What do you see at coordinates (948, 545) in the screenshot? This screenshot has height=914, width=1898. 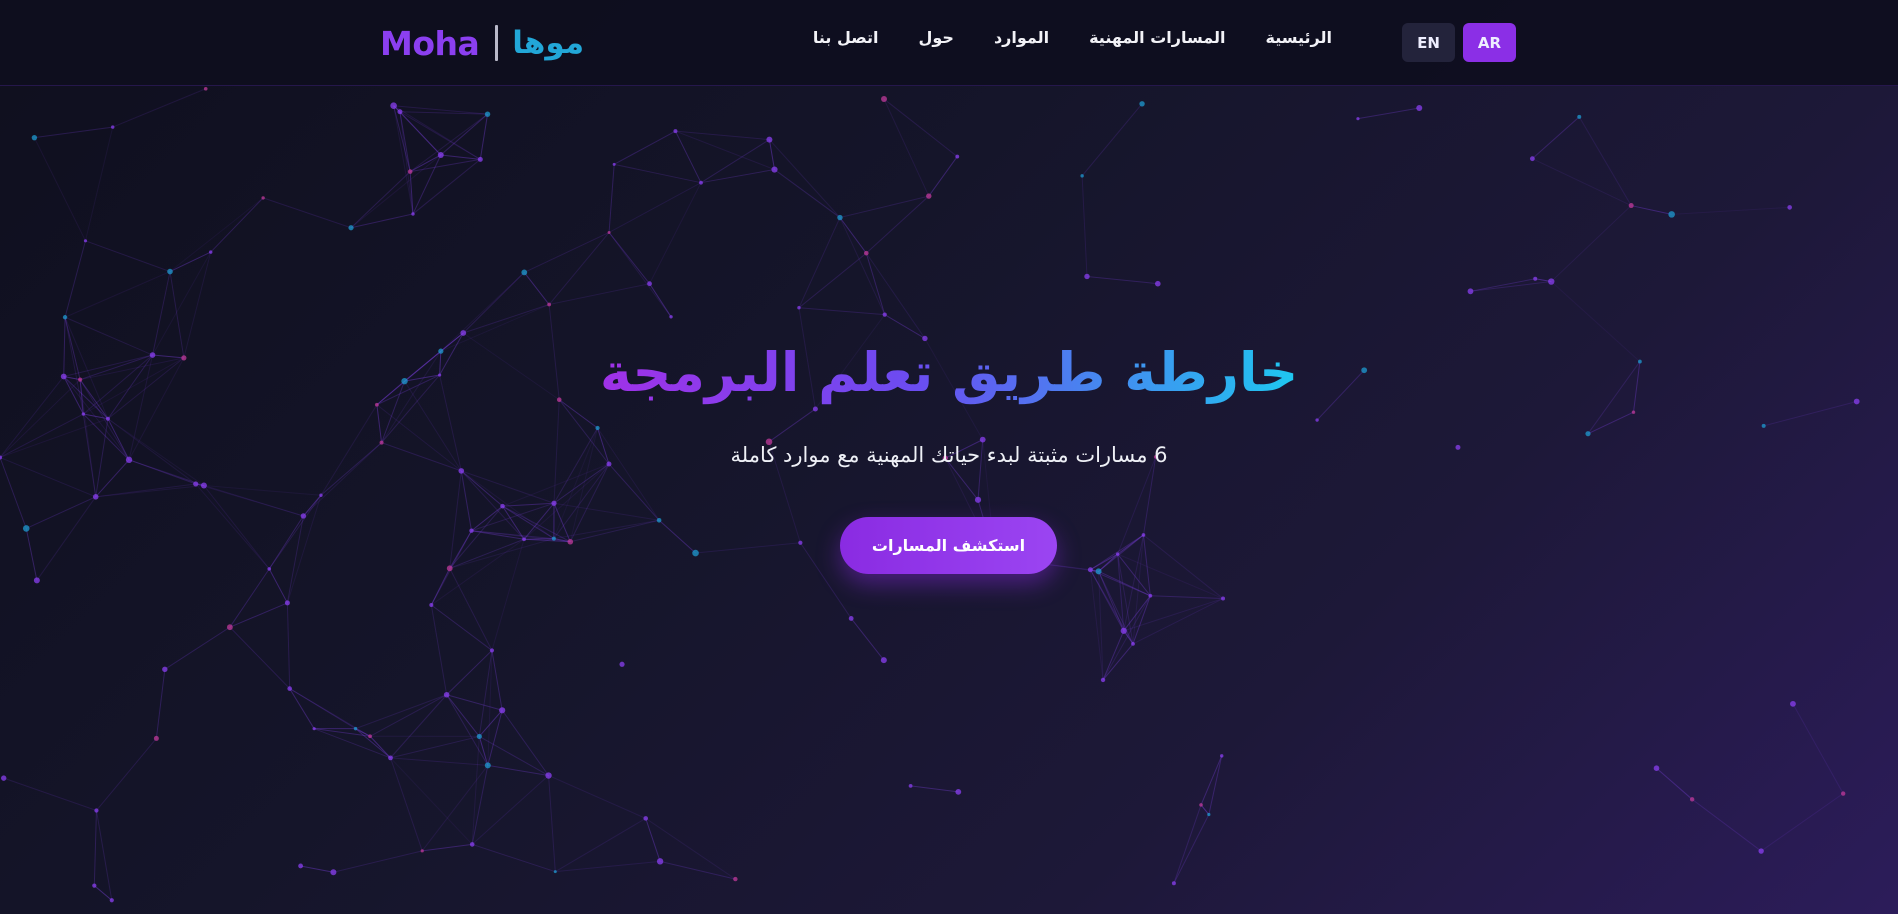 I see `explore-paths-button: استكشف المسارات` at bounding box center [948, 545].